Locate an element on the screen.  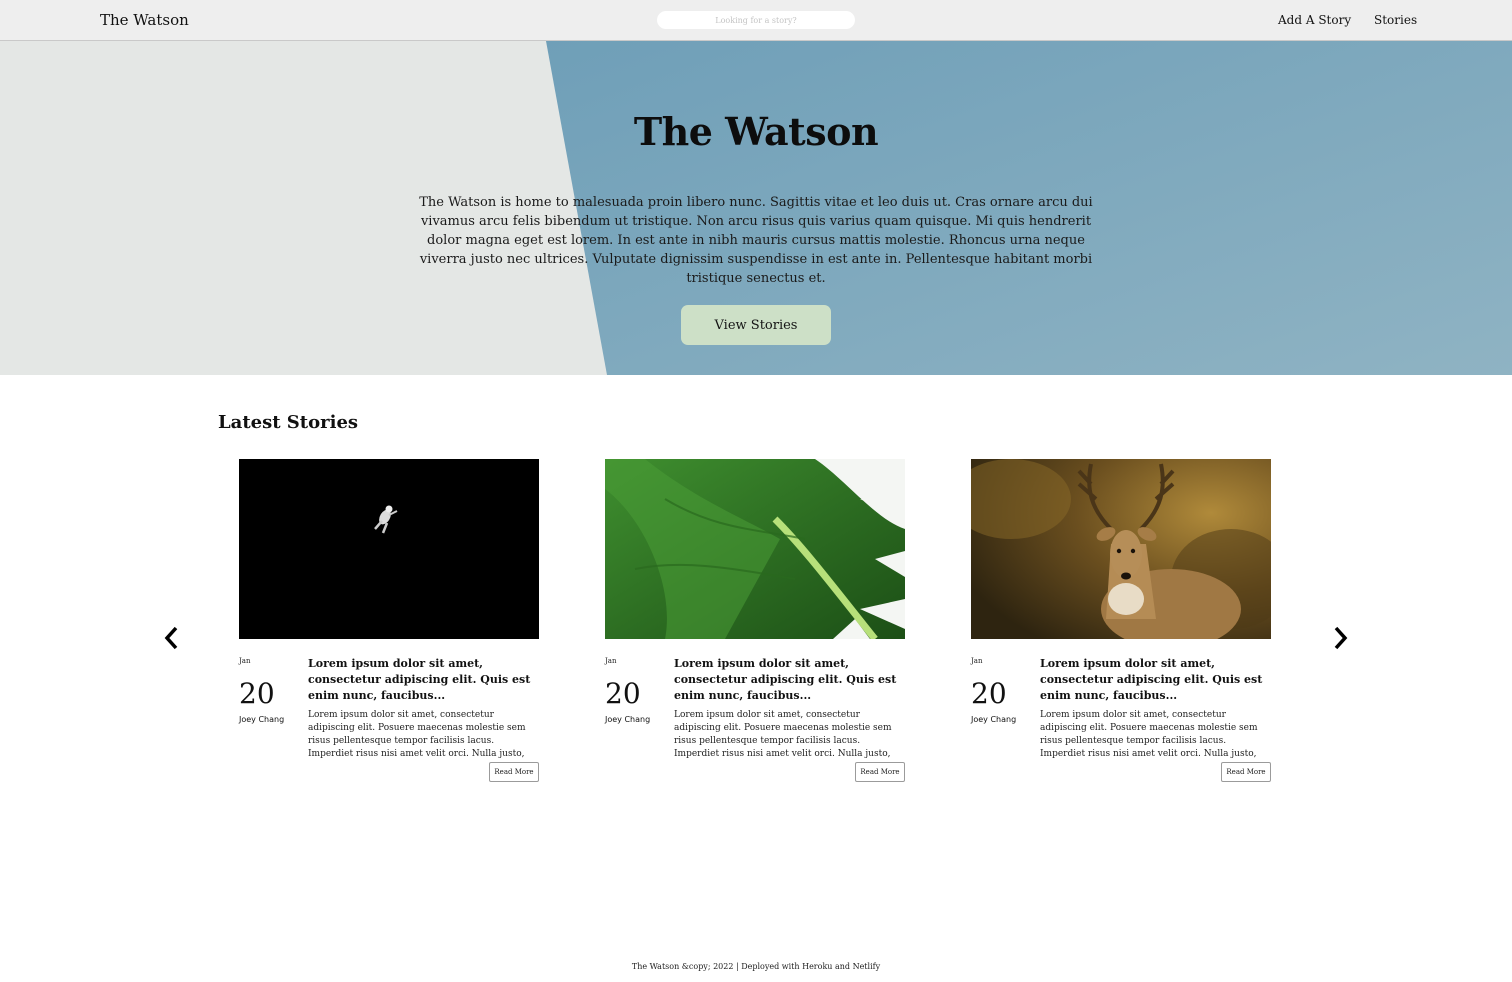
latest-stories-title: Latest Stories is located at coordinates (288, 422).